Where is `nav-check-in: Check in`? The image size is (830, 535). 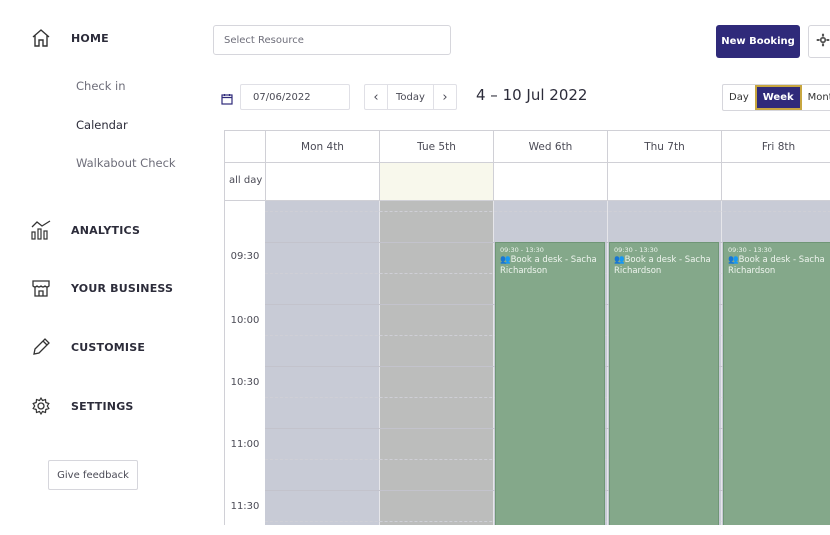 nav-check-in: Check in is located at coordinates (101, 86).